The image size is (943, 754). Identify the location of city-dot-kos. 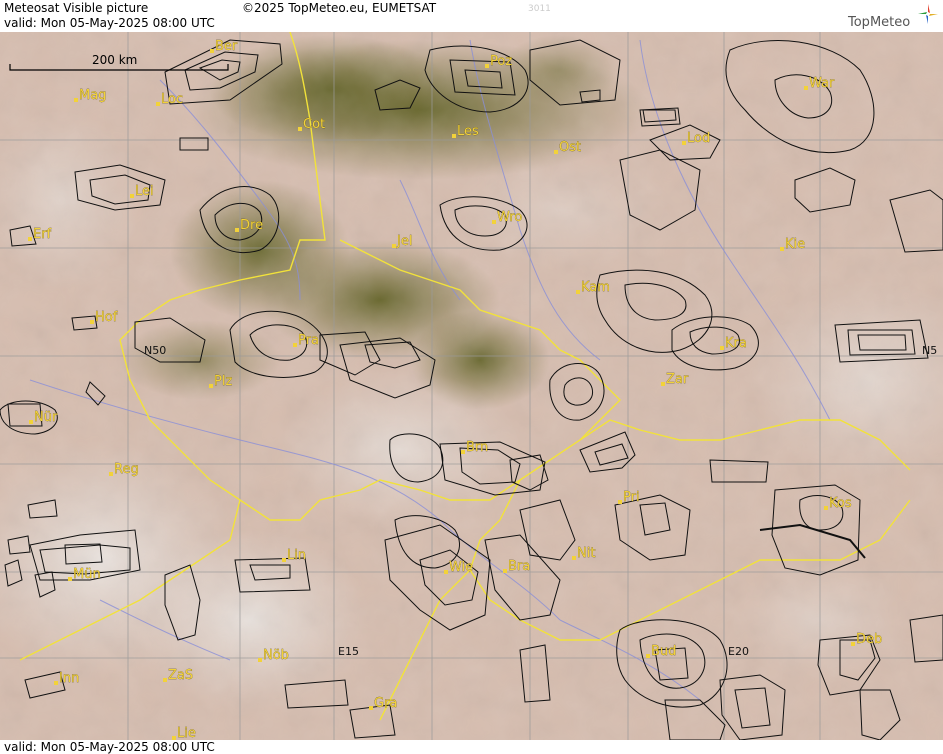
(826, 508).